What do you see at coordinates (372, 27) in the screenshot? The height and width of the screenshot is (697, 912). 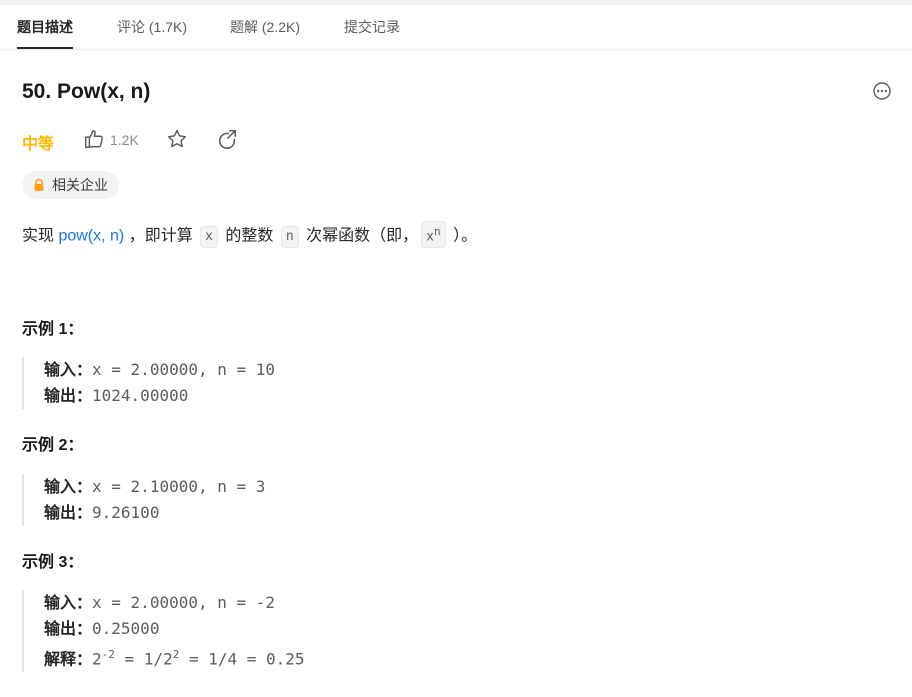 I see `tab-submissions: 提交记录` at bounding box center [372, 27].